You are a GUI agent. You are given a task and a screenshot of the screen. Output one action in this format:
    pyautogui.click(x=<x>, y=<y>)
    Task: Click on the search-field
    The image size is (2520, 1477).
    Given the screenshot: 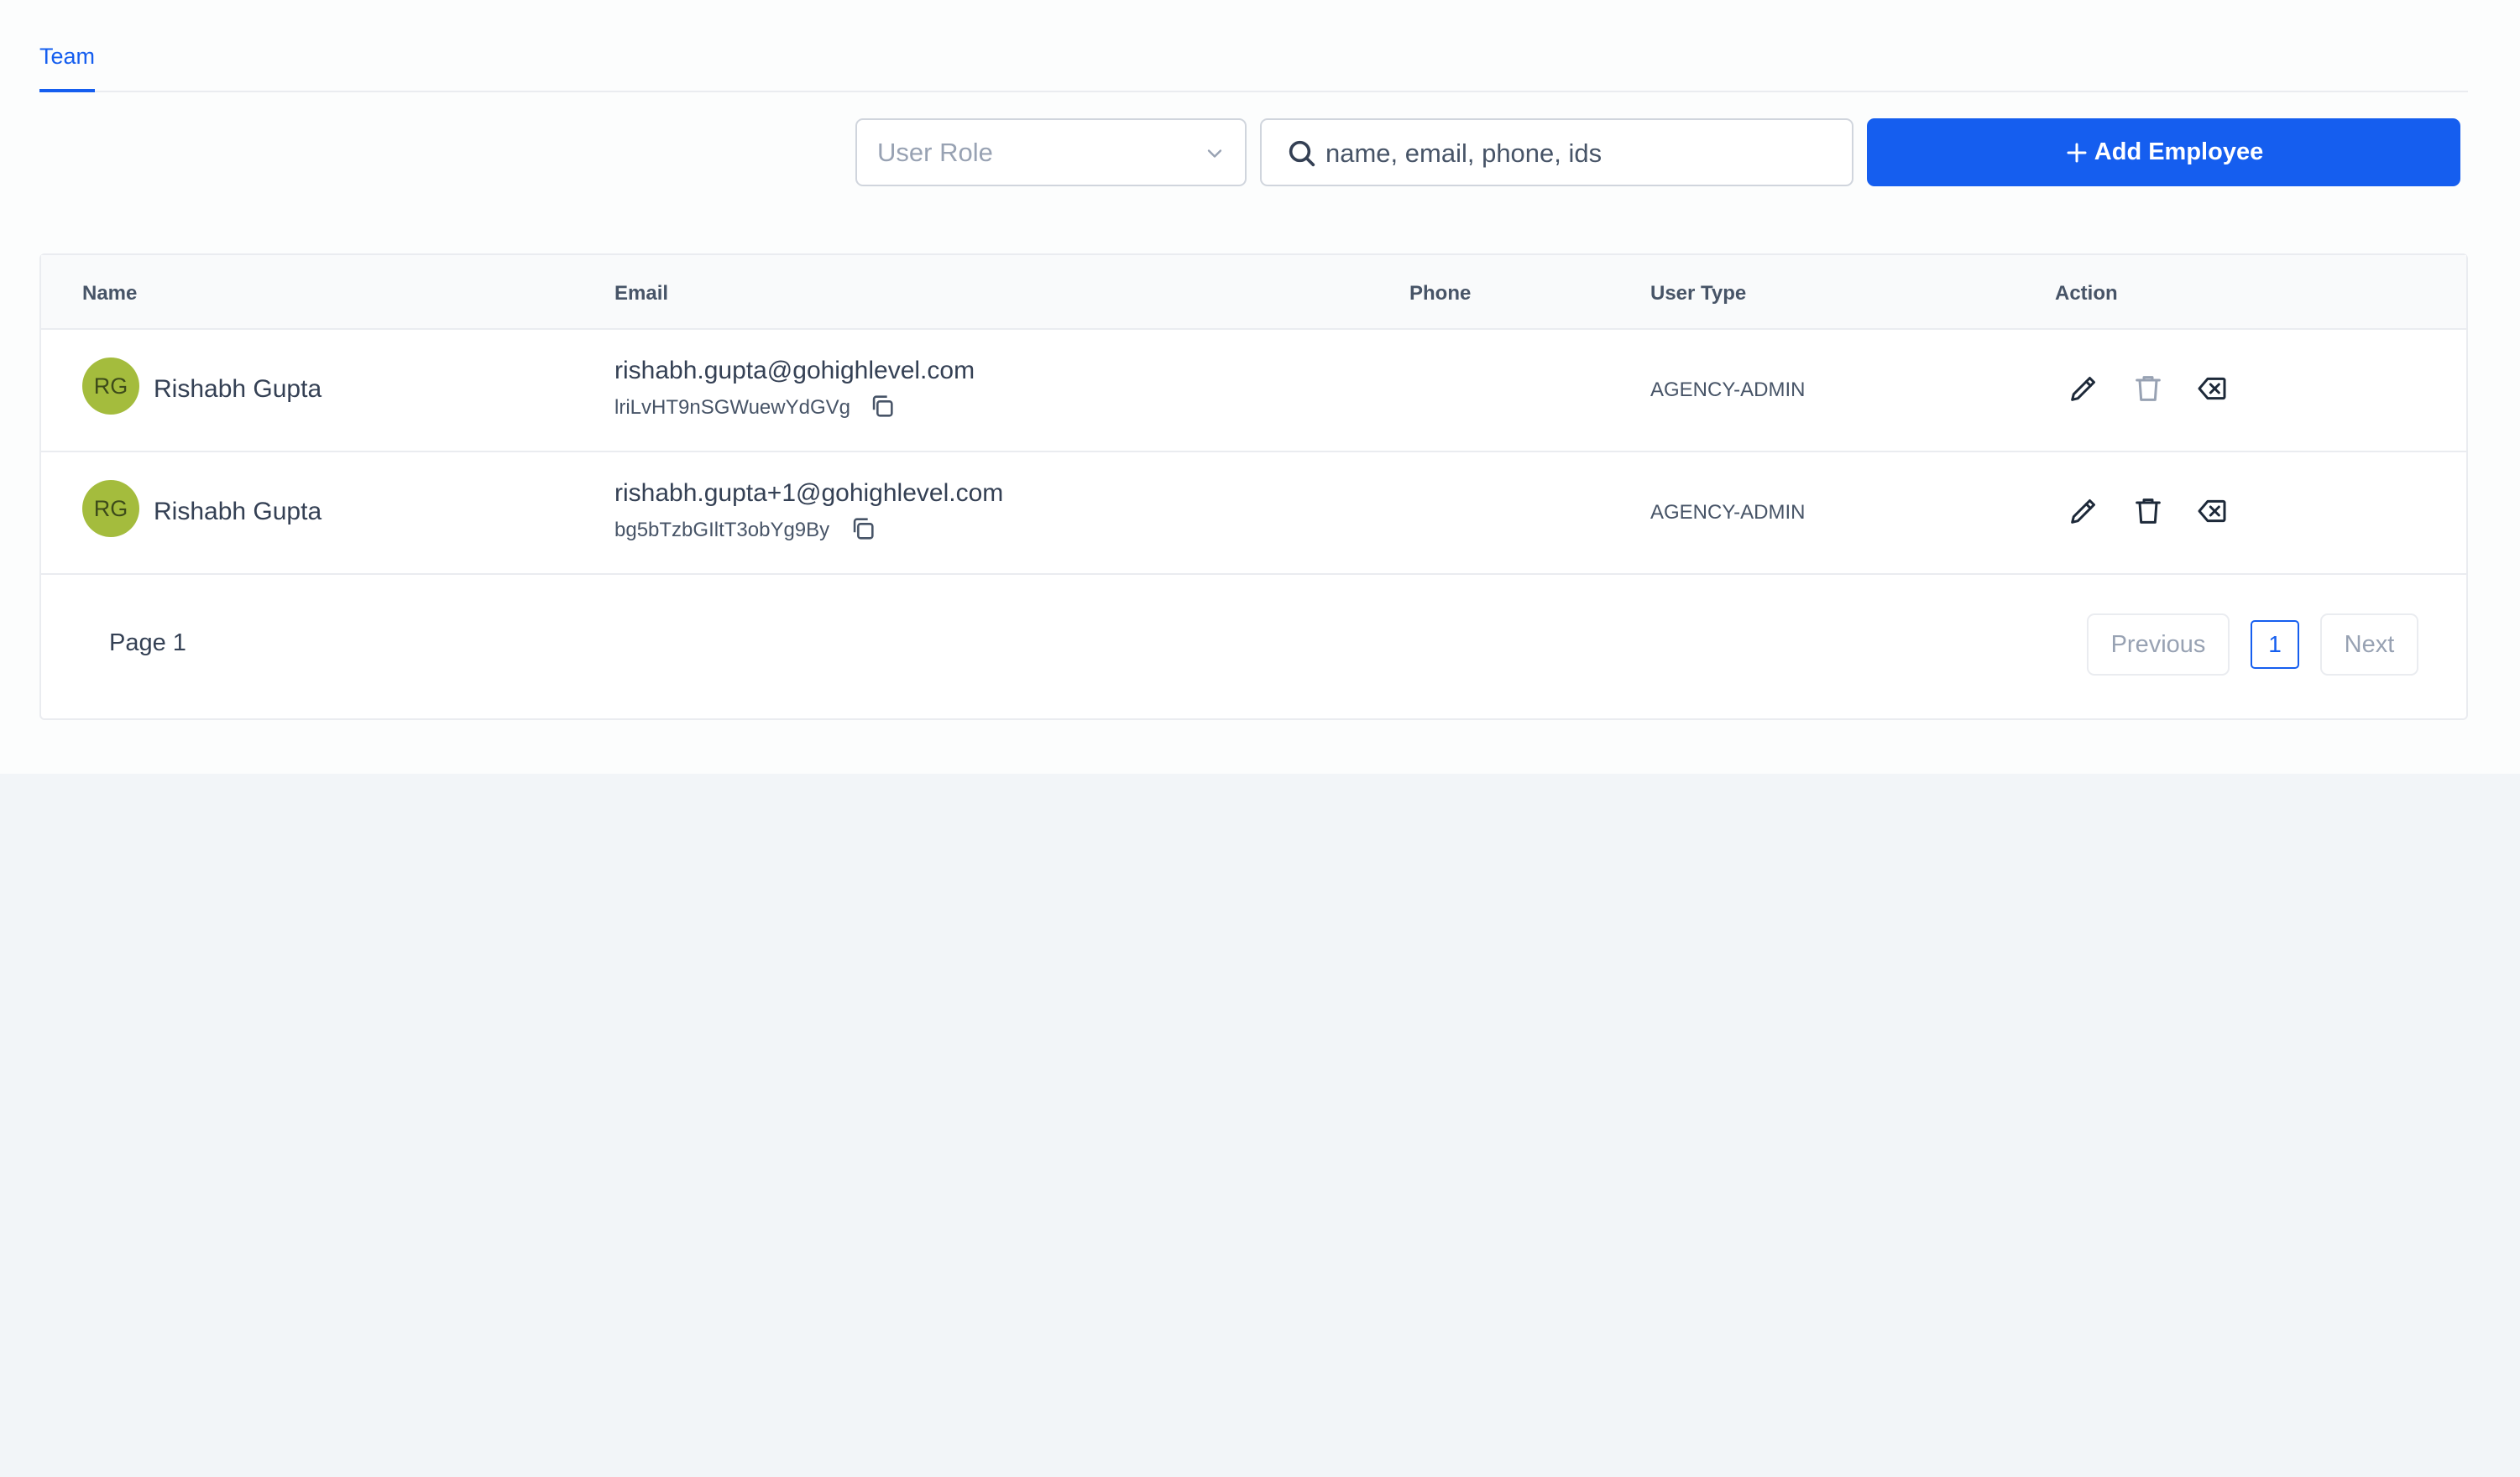 What is the action you would take?
    pyautogui.click(x=1556, y=152)
    